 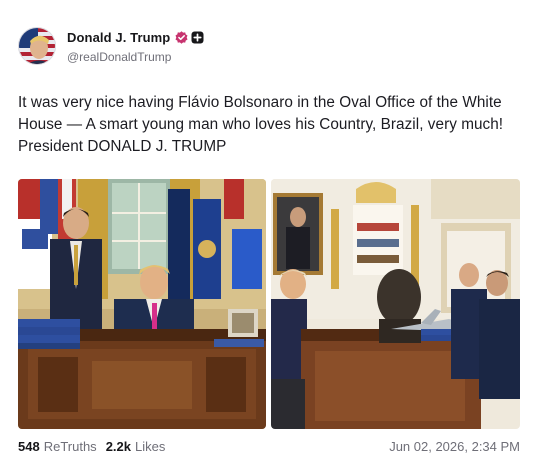 What do you see at coordinates (29, 446) in the screenshot?
I see `retruths-count: 548` at bounding box center [29, 446].